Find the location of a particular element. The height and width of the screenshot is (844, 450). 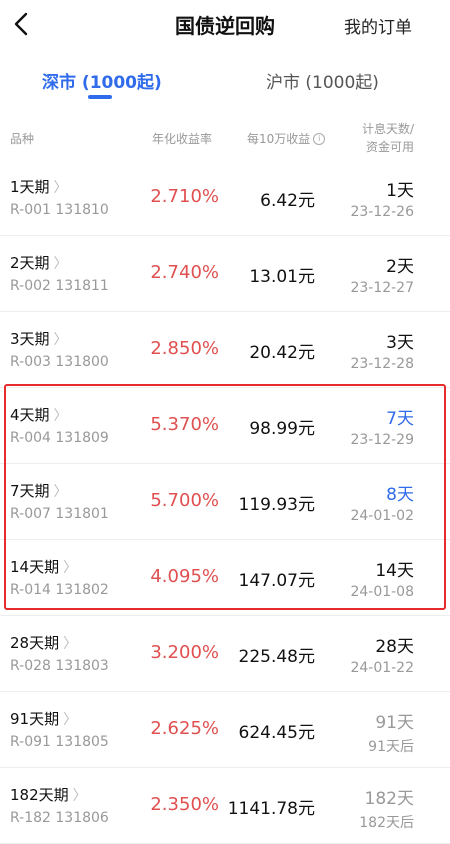

row-income: 13.01元 is located at coordinates (282, 277).